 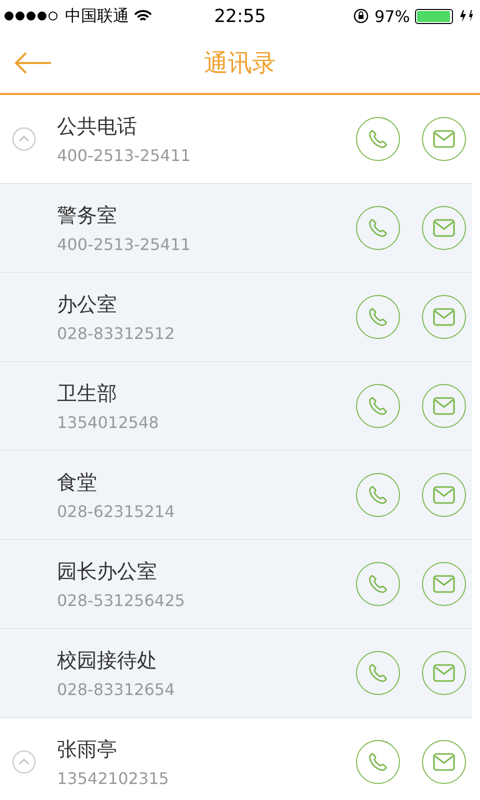 I want to click on contact-row: 校园接待处 028-83312654, so click(x=236, y=673).